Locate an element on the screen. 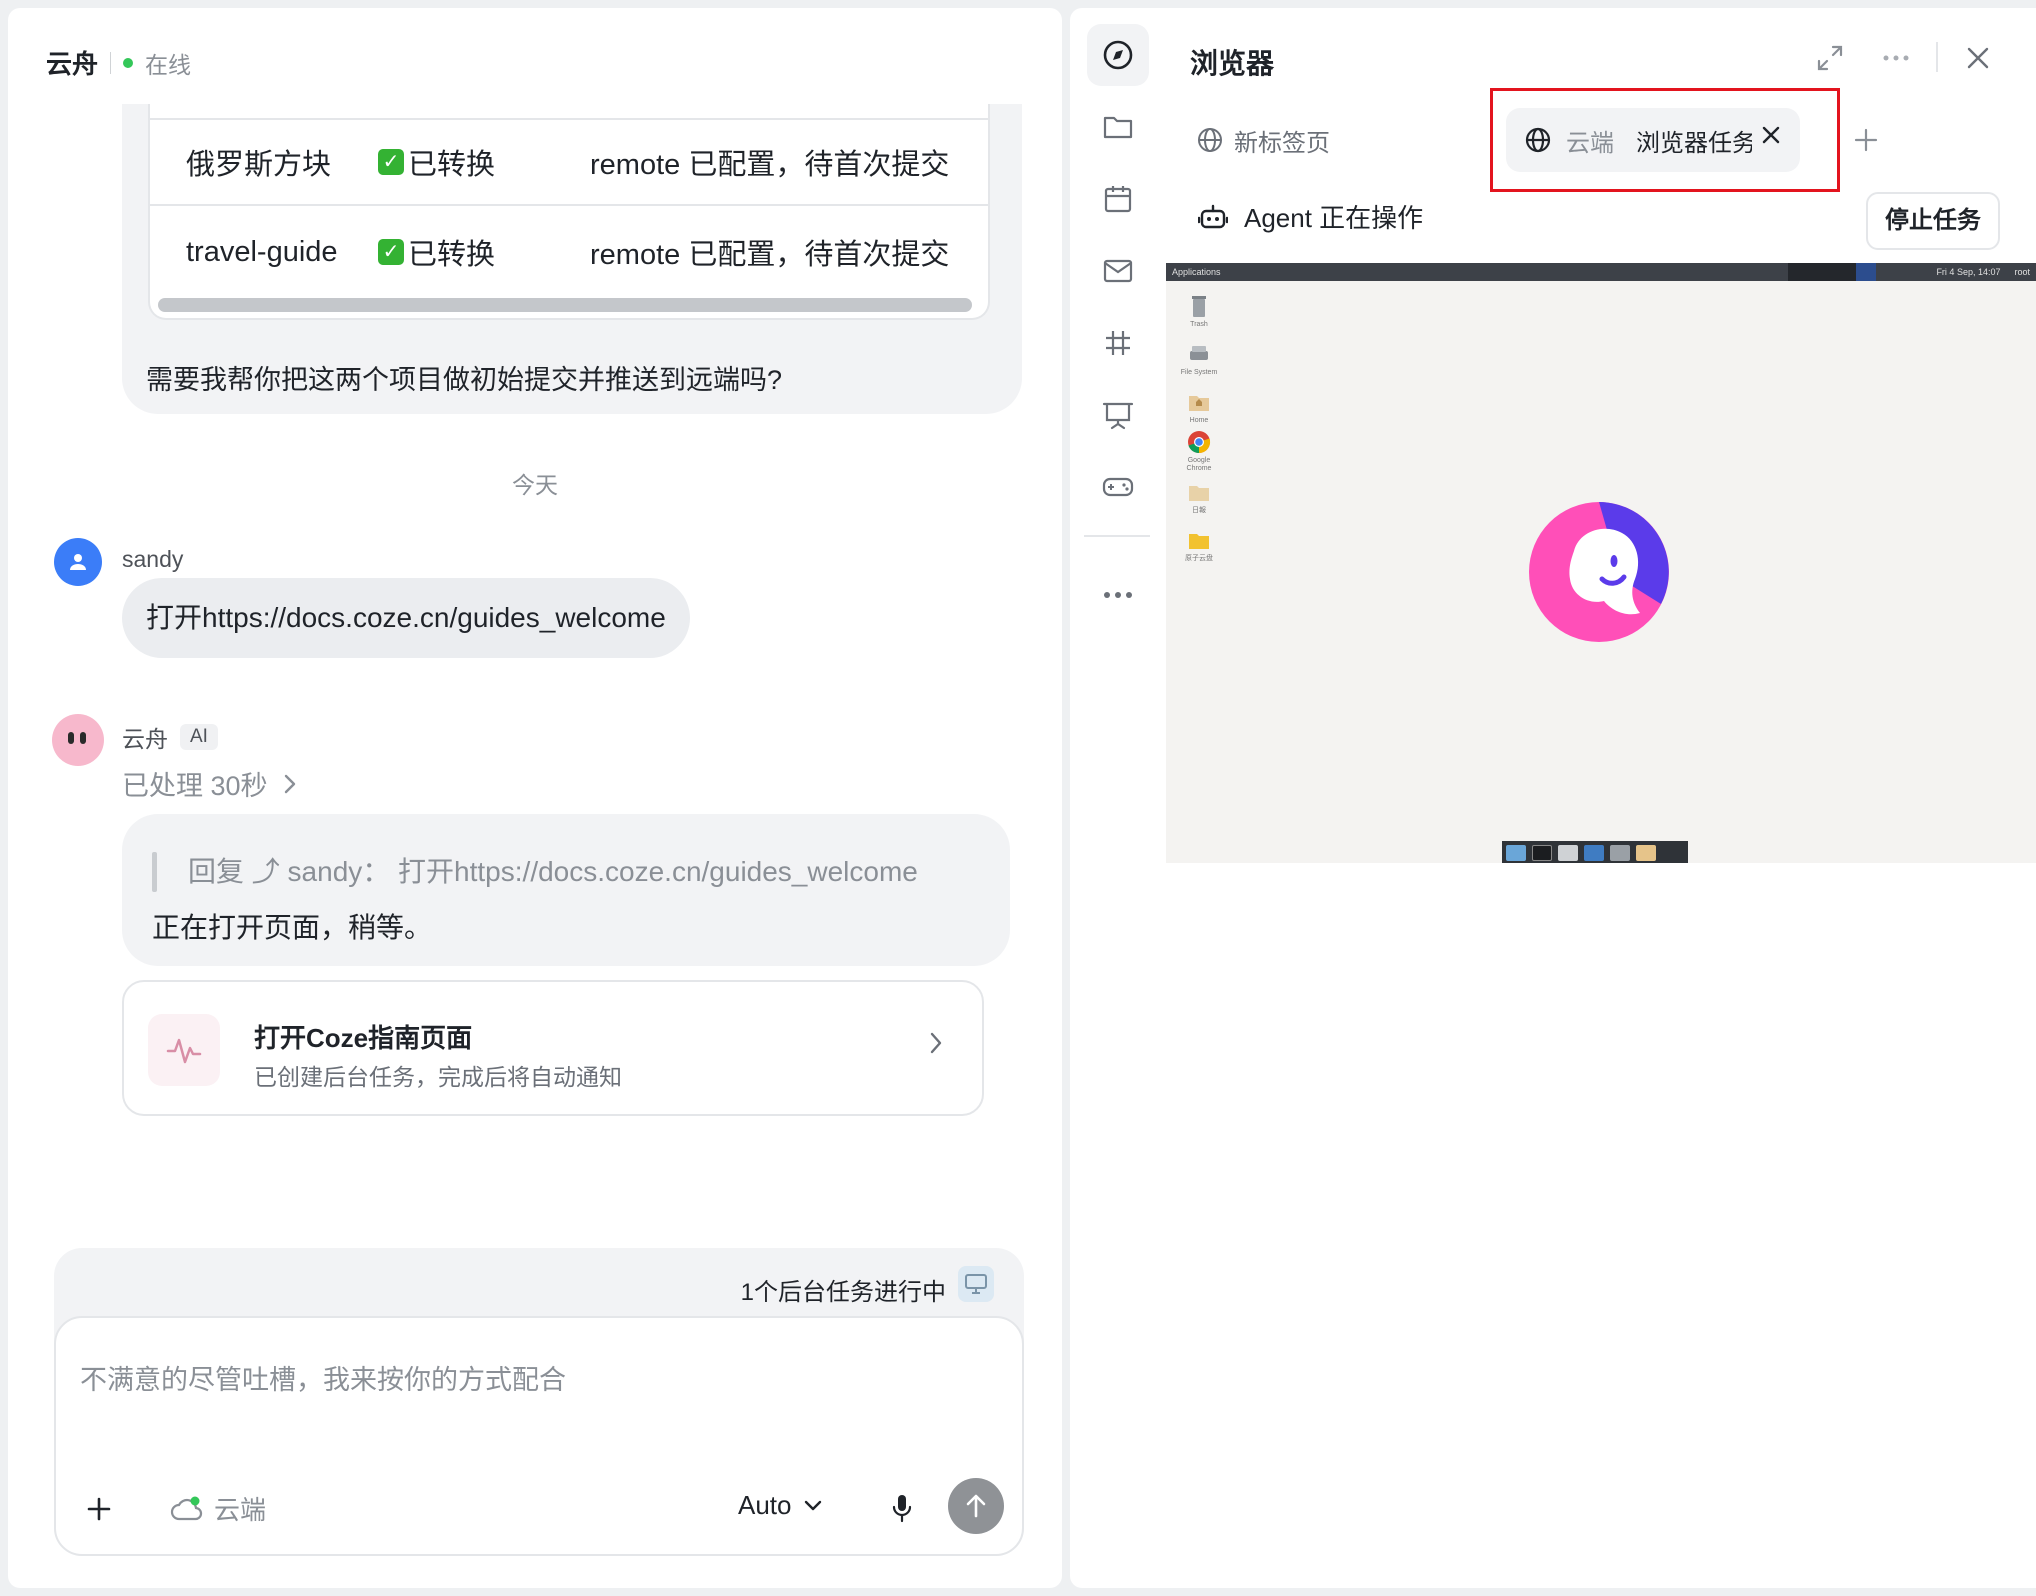  chat-title: 云舟 is located at coordinates (72, 64).